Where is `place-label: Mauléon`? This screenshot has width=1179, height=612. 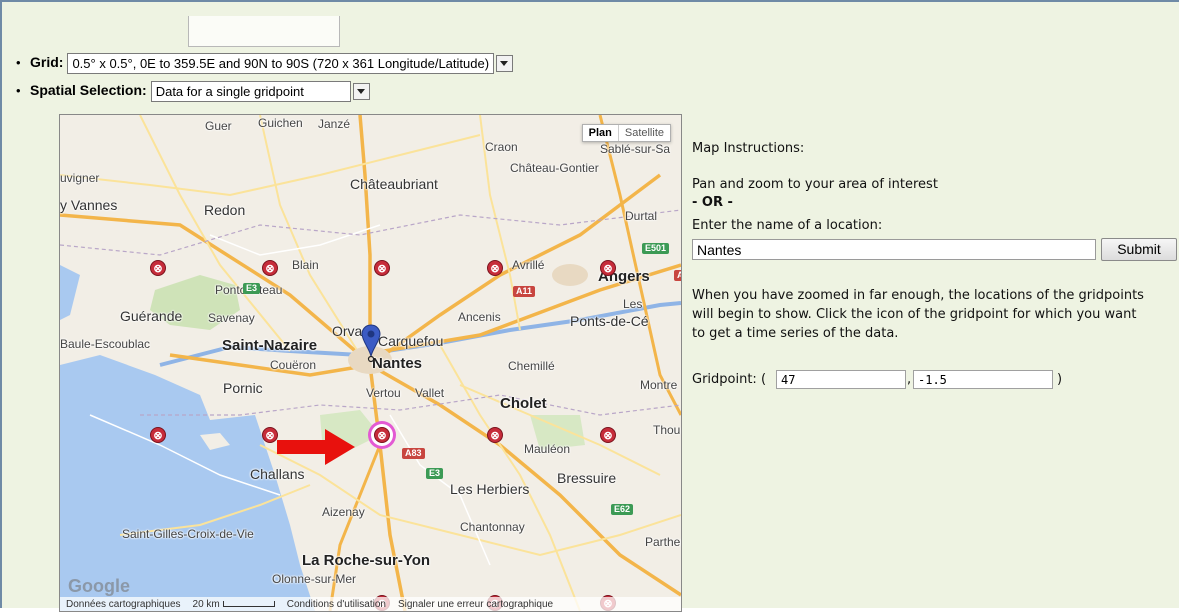
place-label: Mauléon is located at coordinates (547, 449).